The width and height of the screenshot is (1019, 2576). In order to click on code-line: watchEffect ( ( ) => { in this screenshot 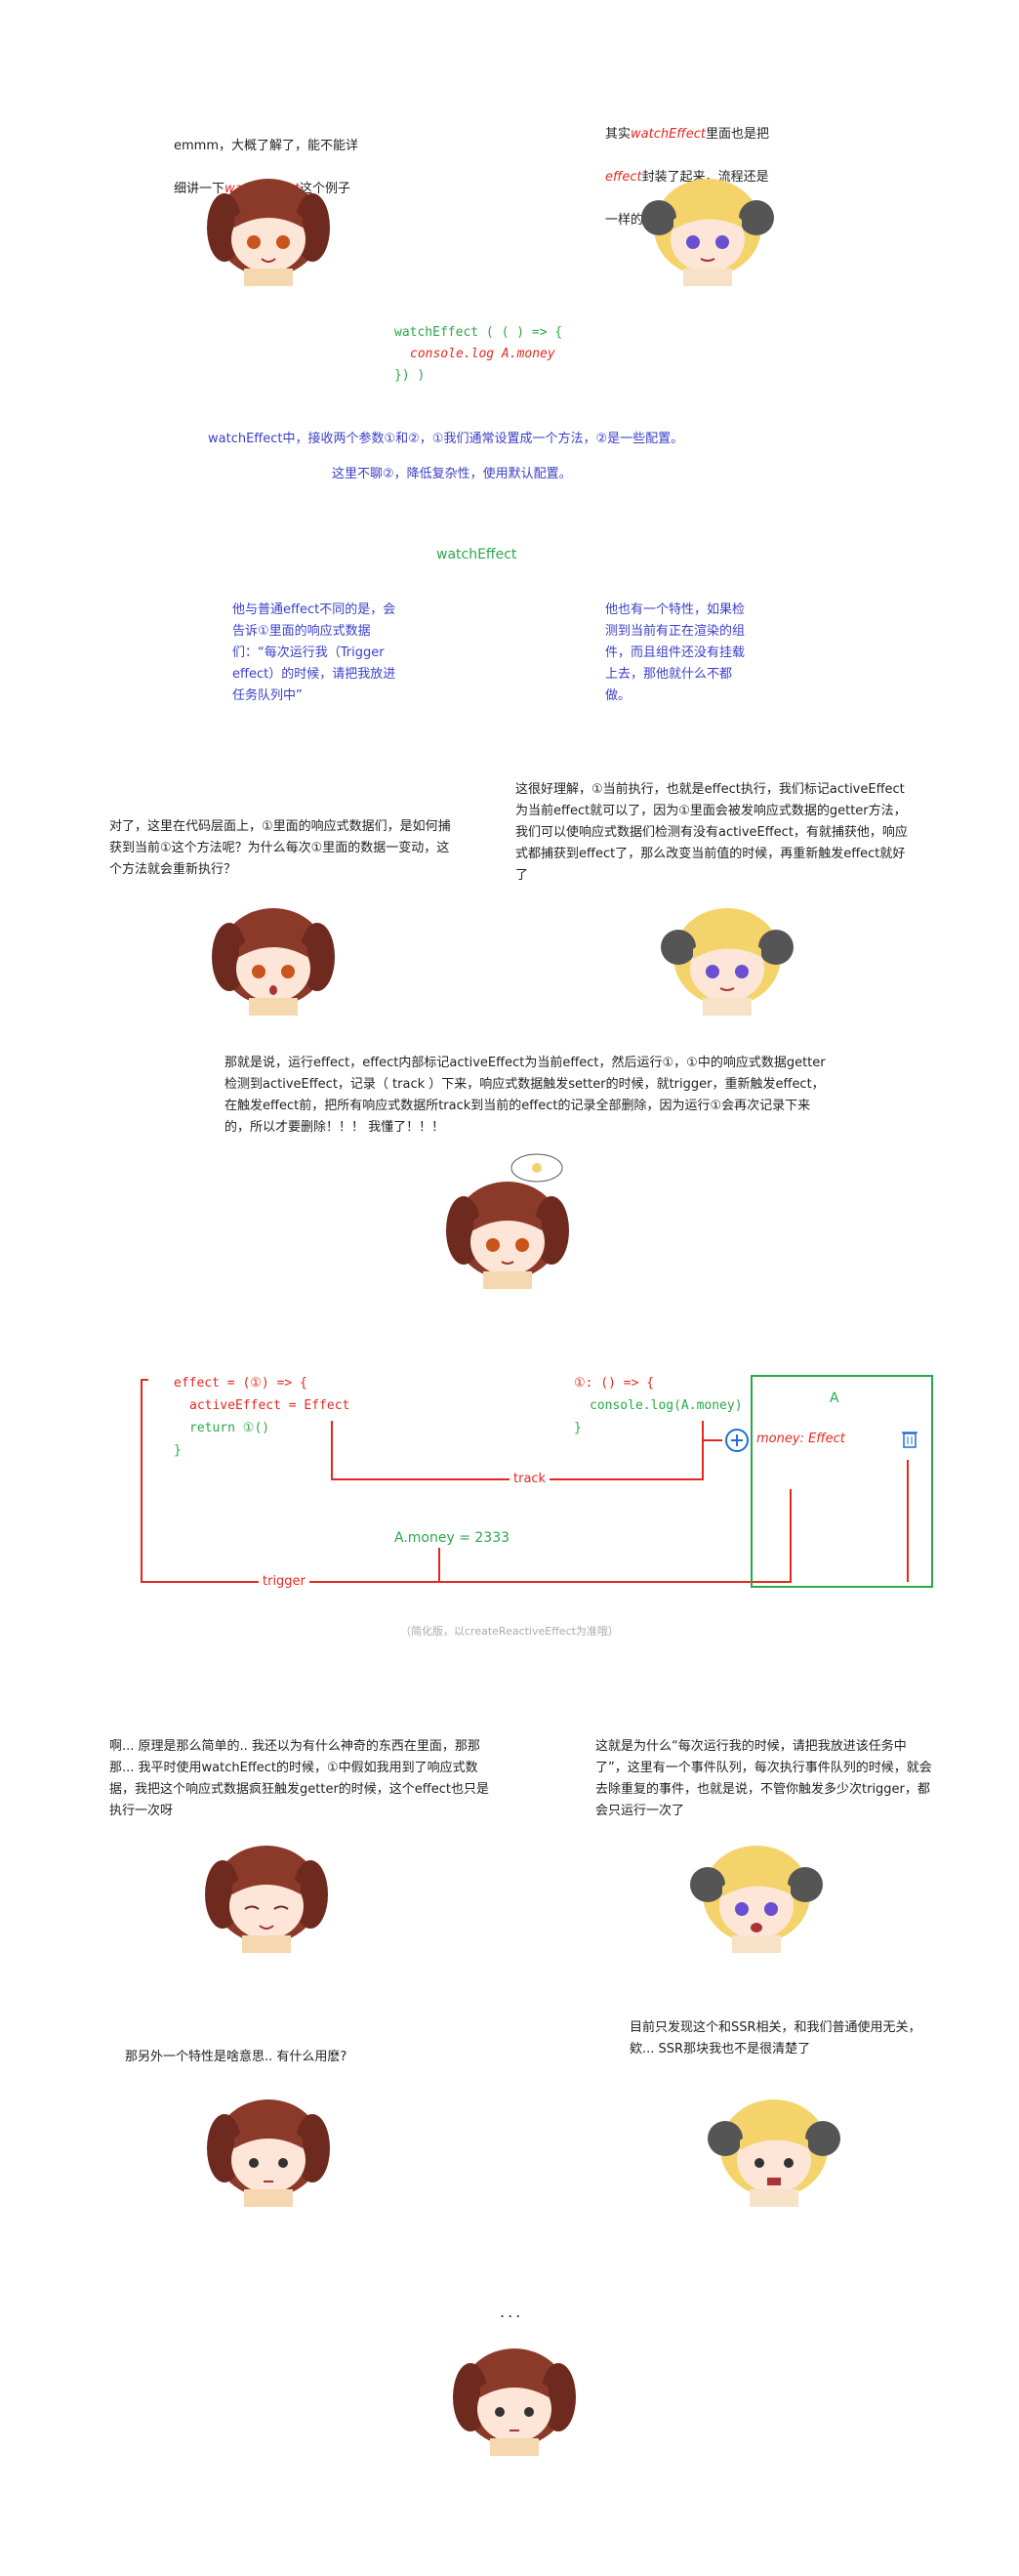, I will do `click(479, 332)`.